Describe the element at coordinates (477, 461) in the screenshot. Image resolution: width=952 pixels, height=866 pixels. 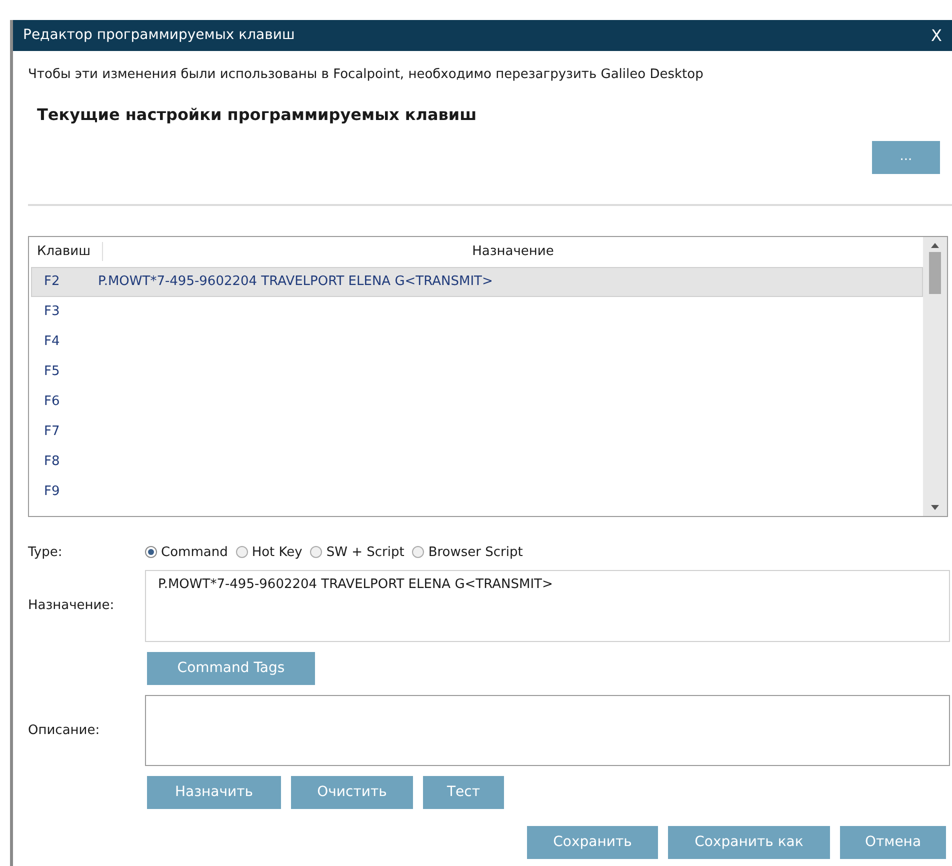
I see `table-row: F8` at that location.